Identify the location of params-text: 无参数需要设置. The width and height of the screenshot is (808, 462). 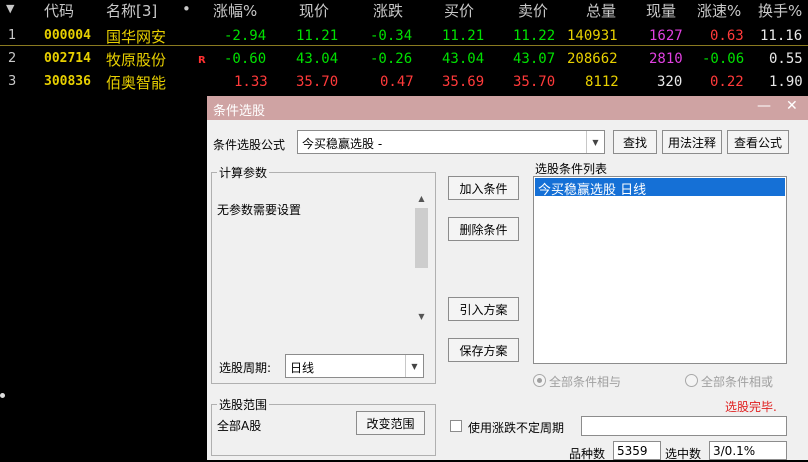
(259, 210).